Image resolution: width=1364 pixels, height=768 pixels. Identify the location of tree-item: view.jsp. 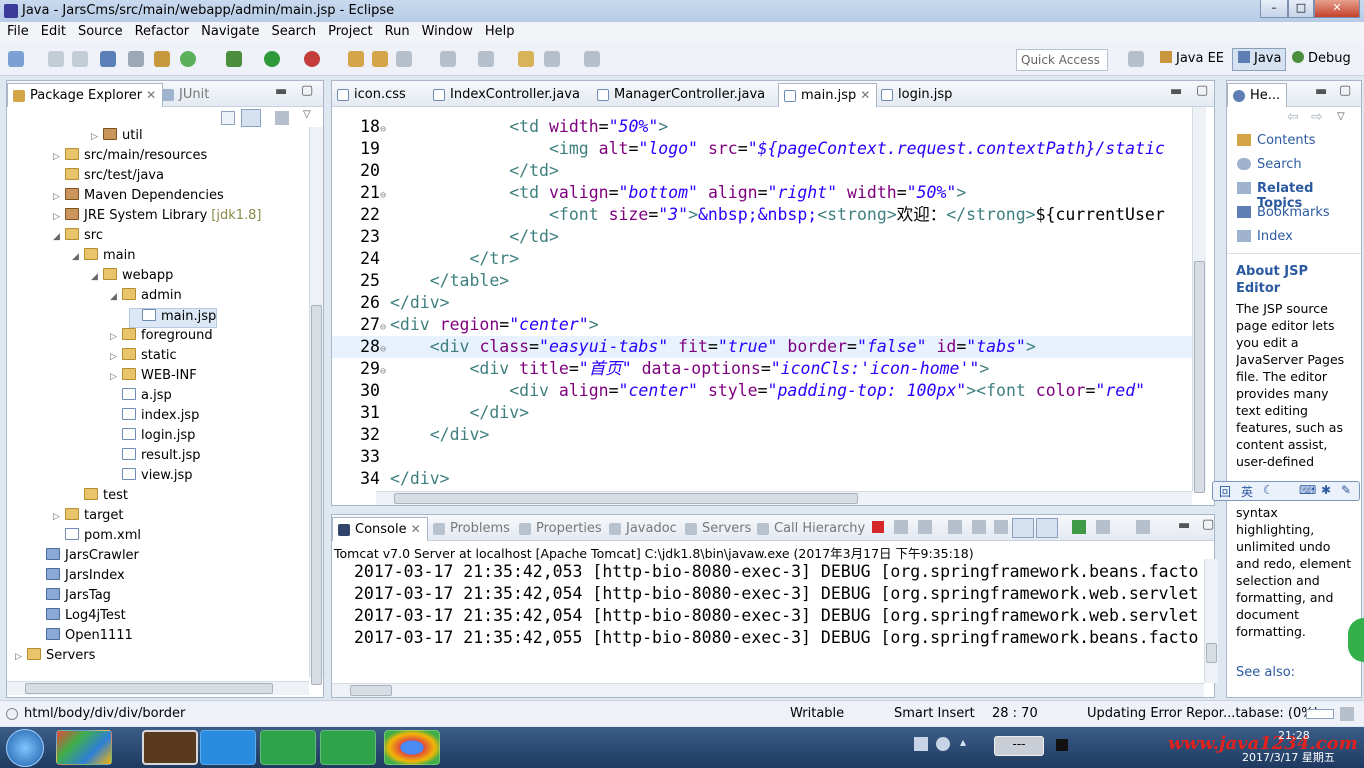
(151, 478).